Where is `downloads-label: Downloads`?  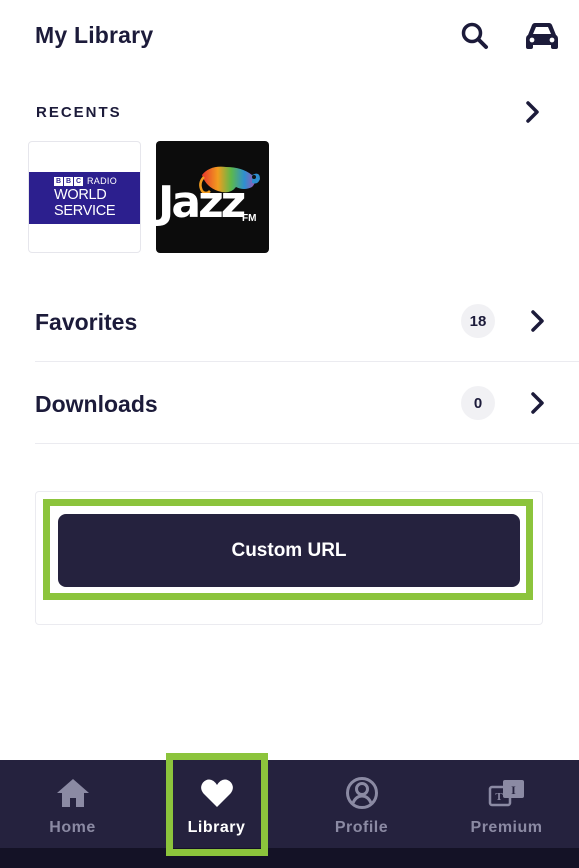 downloads-label: Downloads is located at coordinates (96, 404).